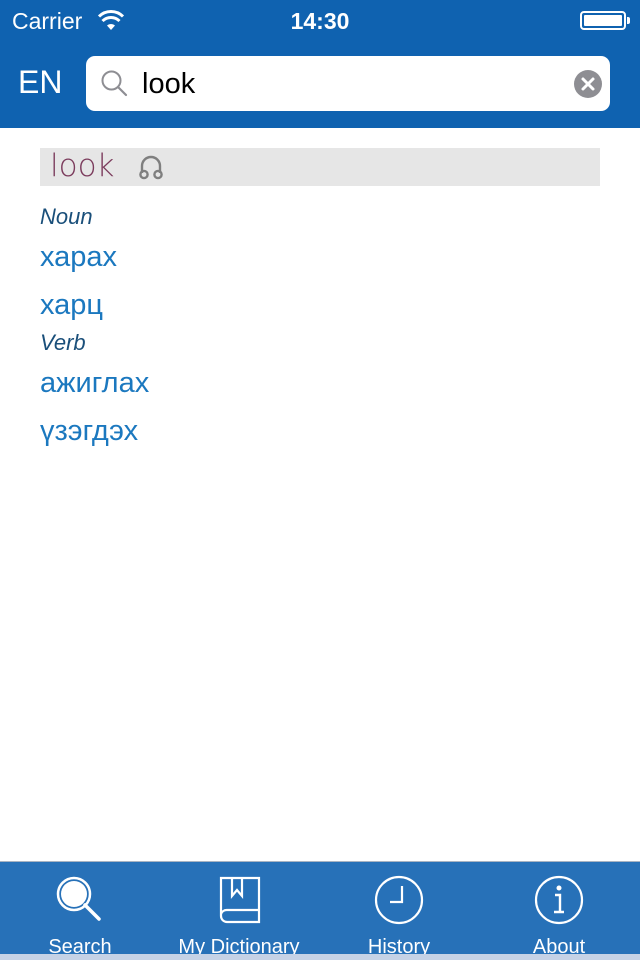  I want to click on tab-my-dictionary: My Dictionary, so click(239, 911).